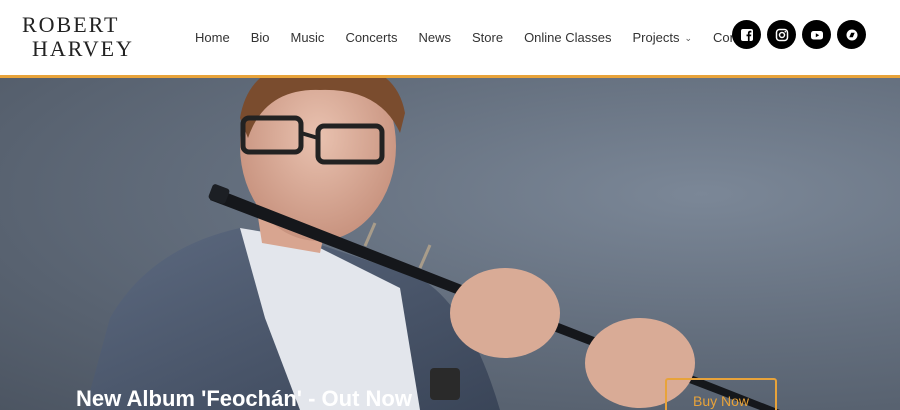  I want to click on instagram-button, so click(781, 34).